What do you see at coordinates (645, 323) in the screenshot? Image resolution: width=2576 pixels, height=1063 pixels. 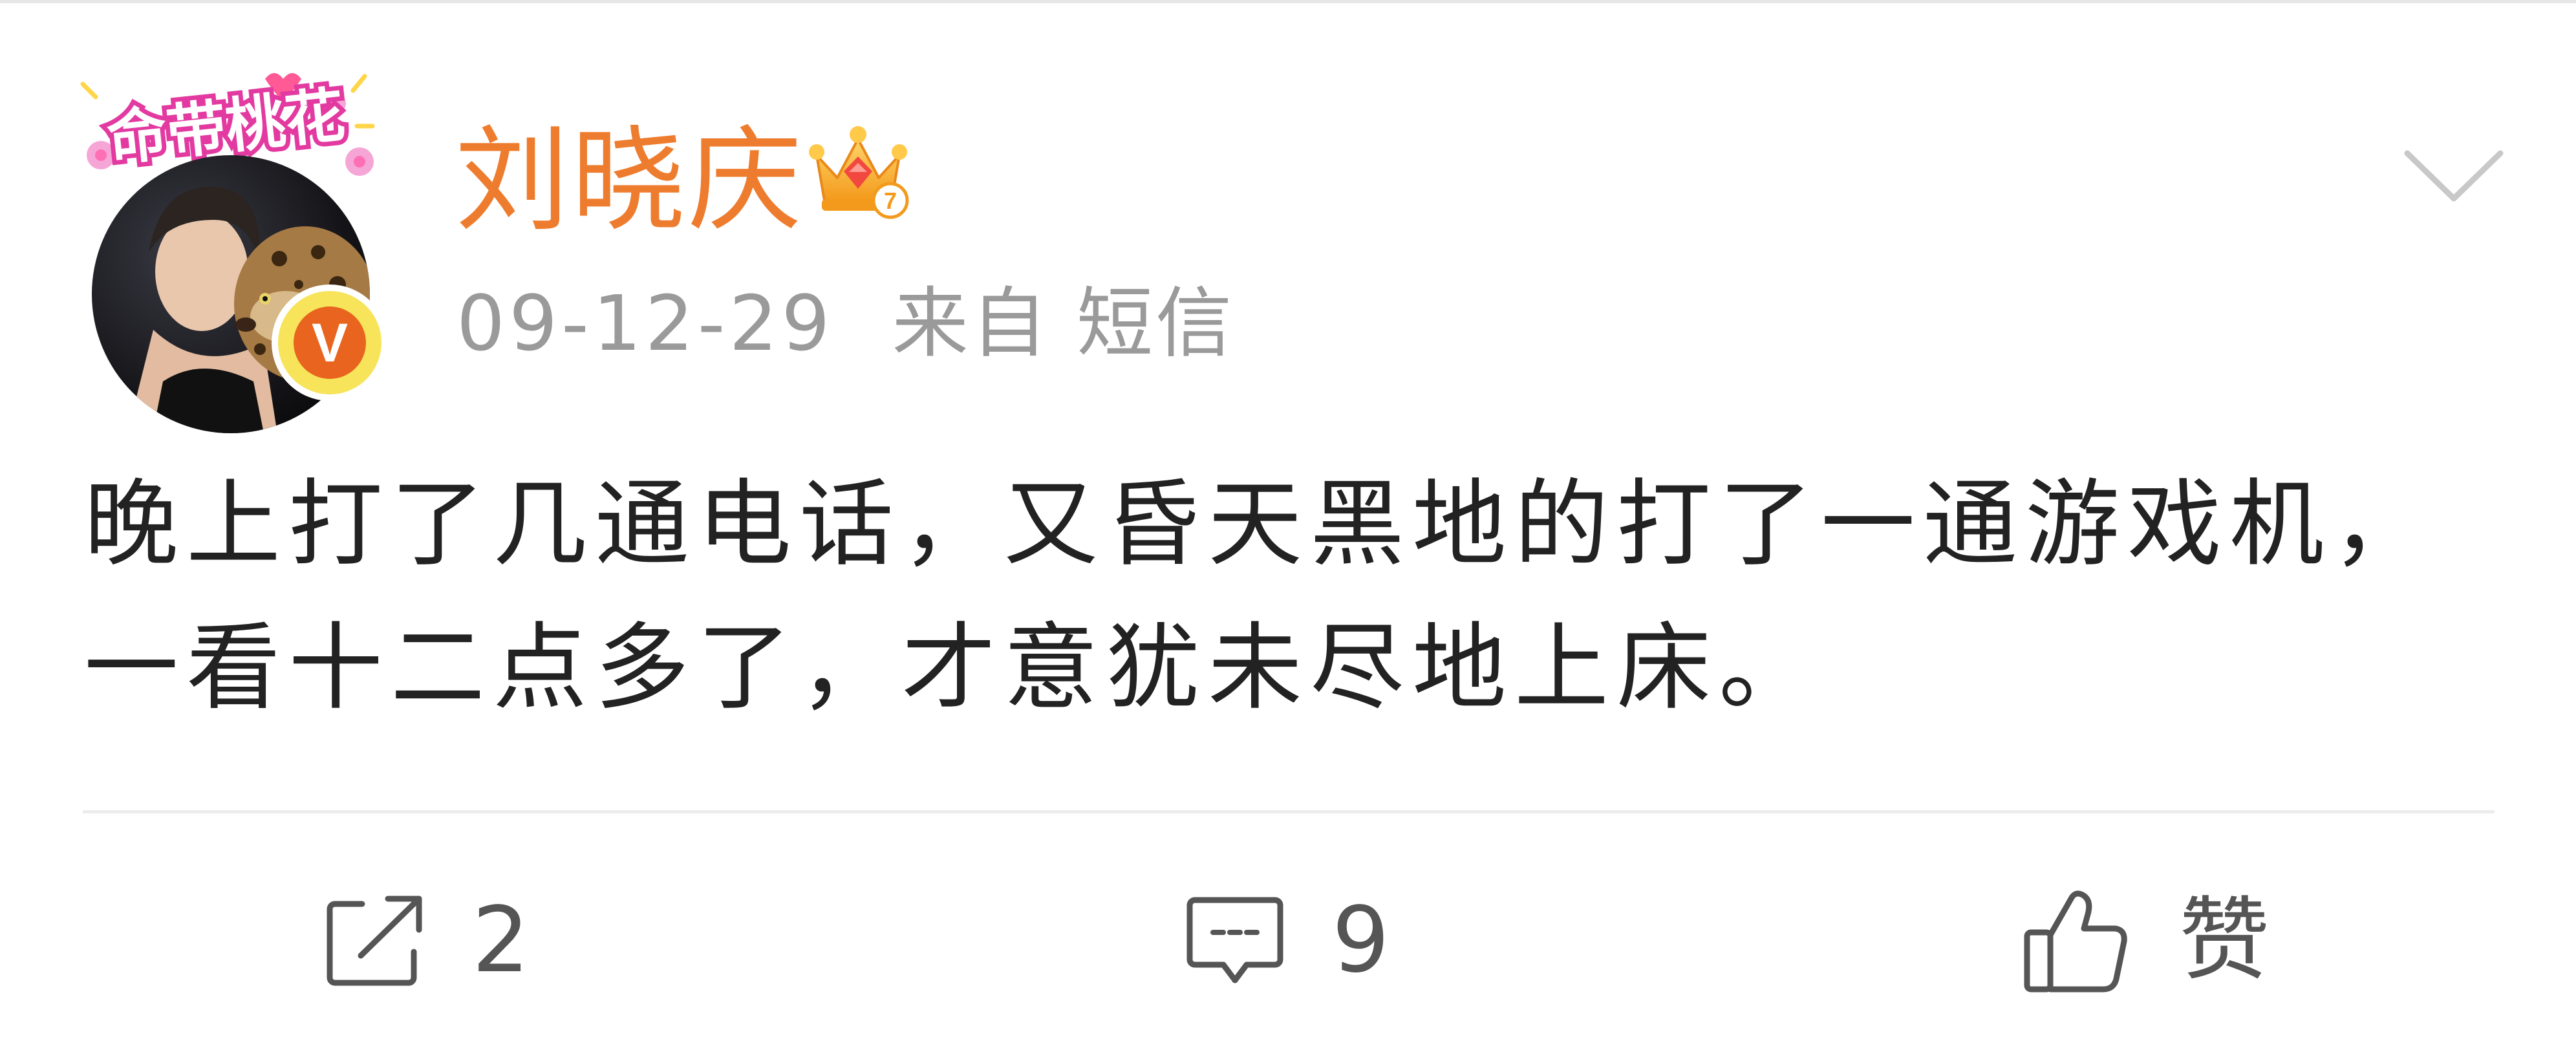 I see `post-time: 09-12-29` at bounding box center [645, 323].